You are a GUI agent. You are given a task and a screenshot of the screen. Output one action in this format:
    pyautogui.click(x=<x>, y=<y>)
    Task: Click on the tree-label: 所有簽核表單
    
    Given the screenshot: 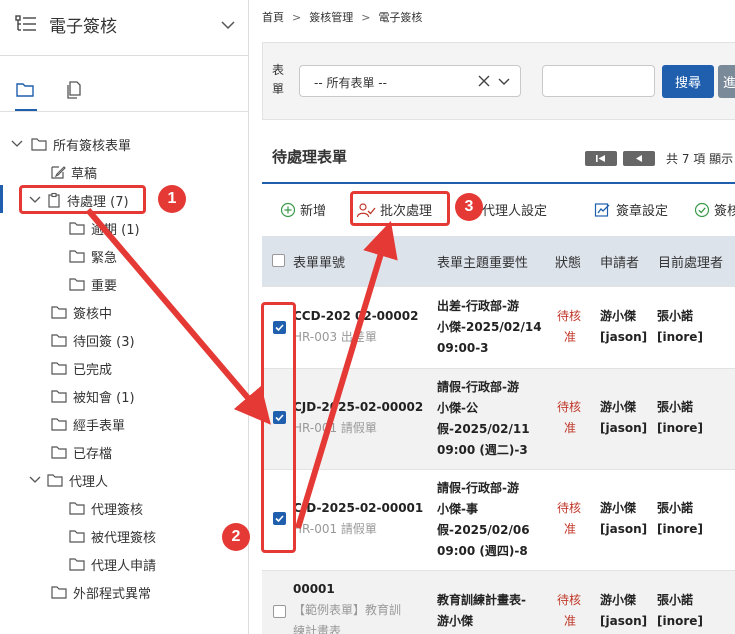 What is the action you would take?
    pyautogui.click(x=92, y=146)
    